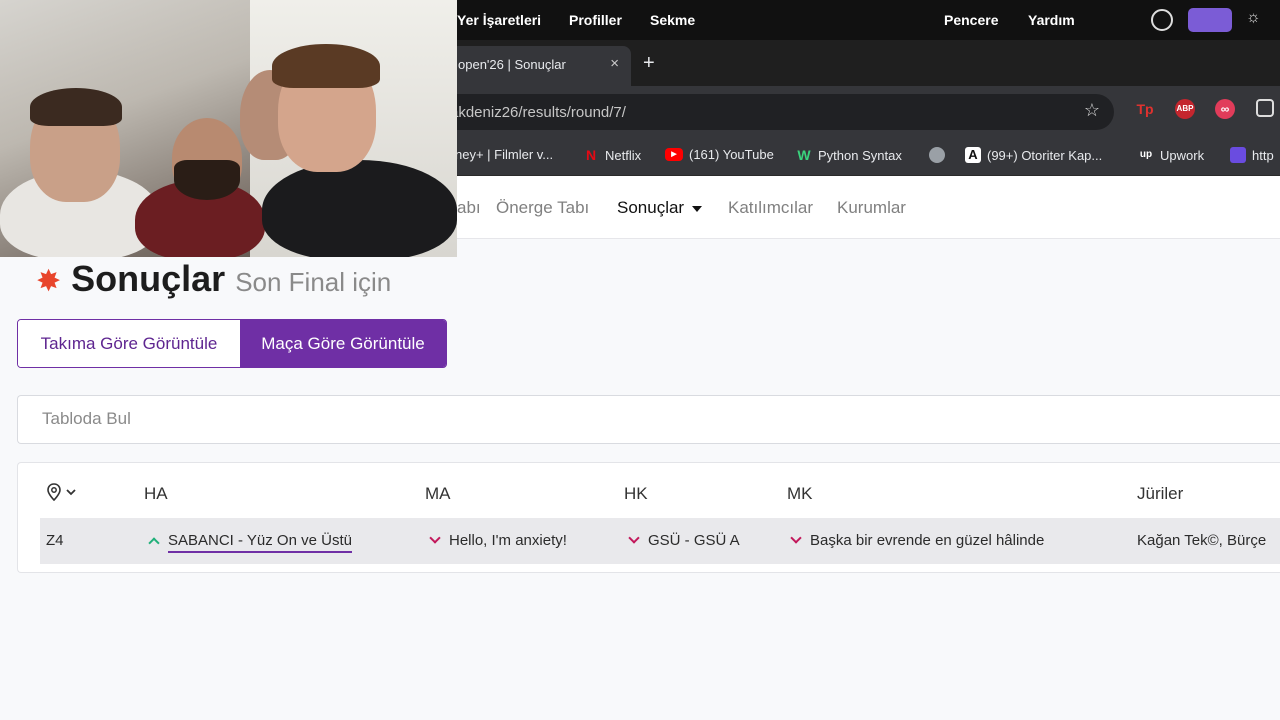 The width and height of the screenshot is (1280, 720). What do you see at coordinates (649, 63) in the screenshot?
I see `new-tab-icon: +` at bounding box center [649, 63].